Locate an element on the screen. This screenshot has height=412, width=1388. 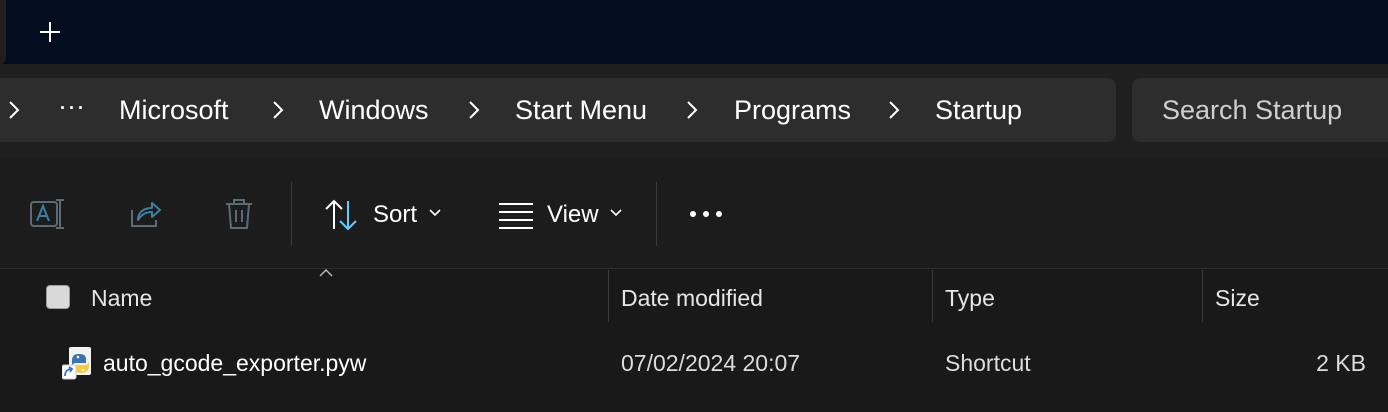
rename-icon is located at coordinates (47, 214).